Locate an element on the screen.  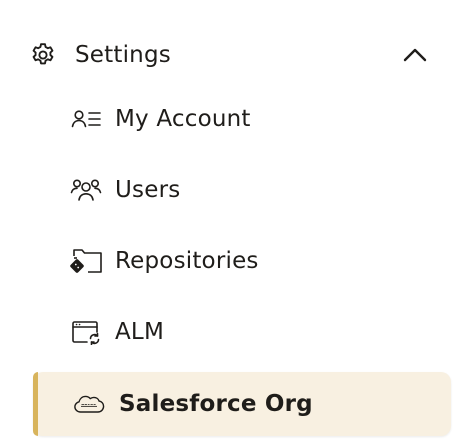
settings-section-header: Settings is located at coordinates (230, 55).